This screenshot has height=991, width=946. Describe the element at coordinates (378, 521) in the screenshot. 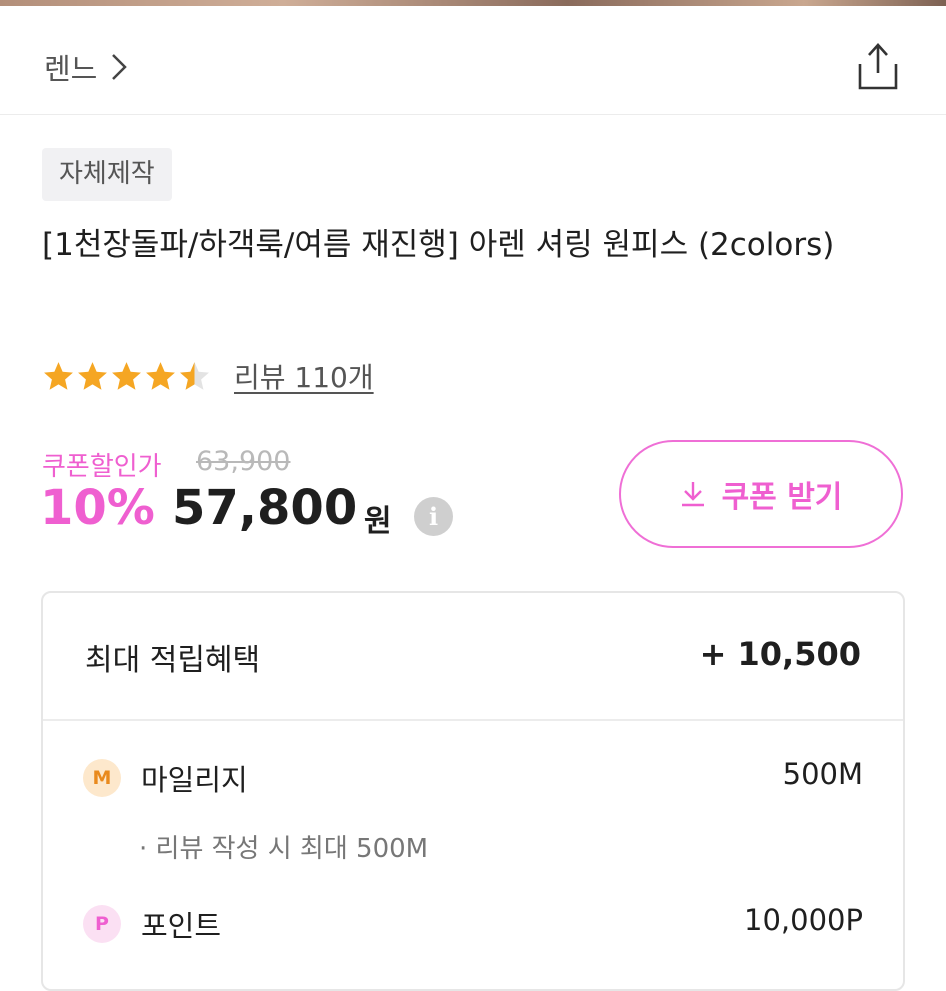

I see `currency-unit: 원` at that location.